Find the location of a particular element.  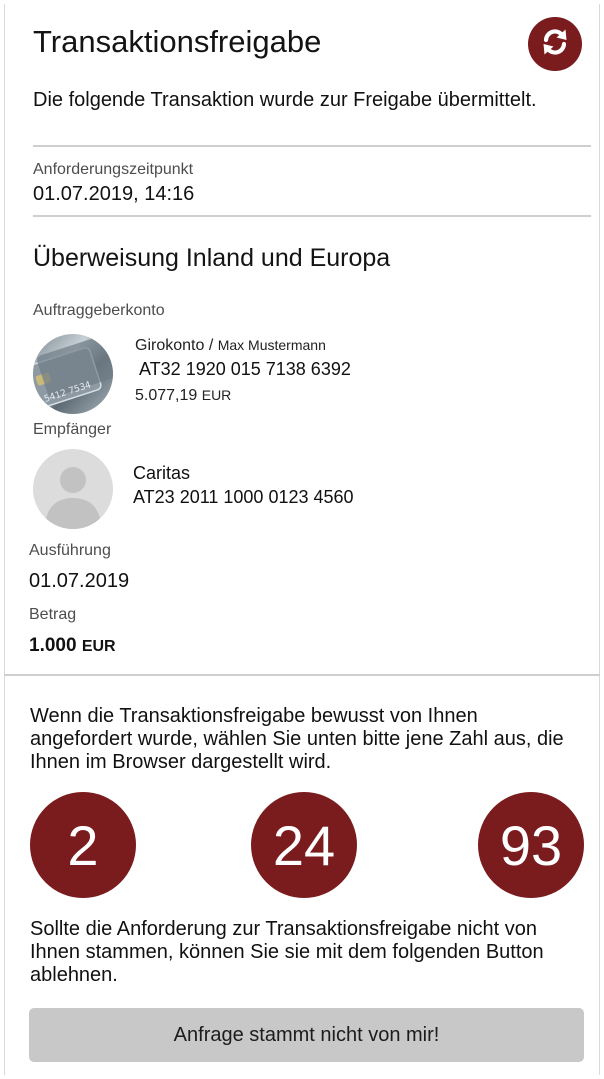

amount-label: Betrag is located at coordinates (53, 614).